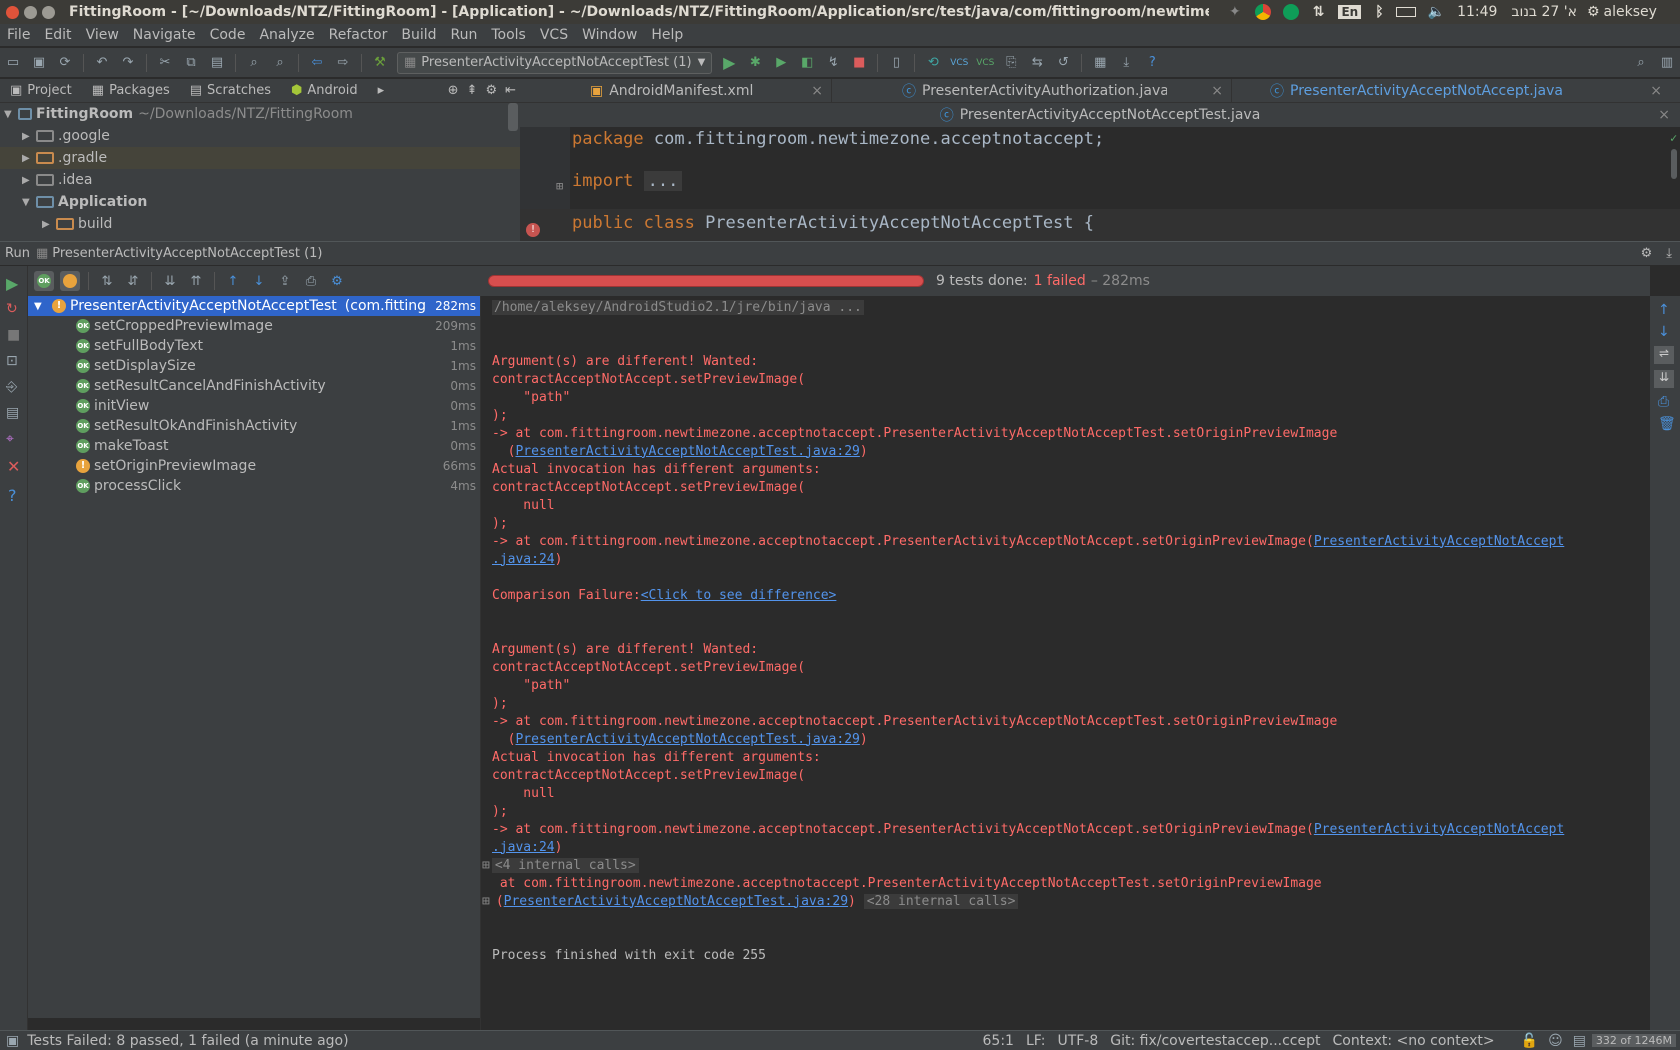 This screenshot has height=1050, width=1680. What do you see at coordinates (1152, 63) in the screenshot?
I see `help-icon: ?` at bounding box center [1152, 63].